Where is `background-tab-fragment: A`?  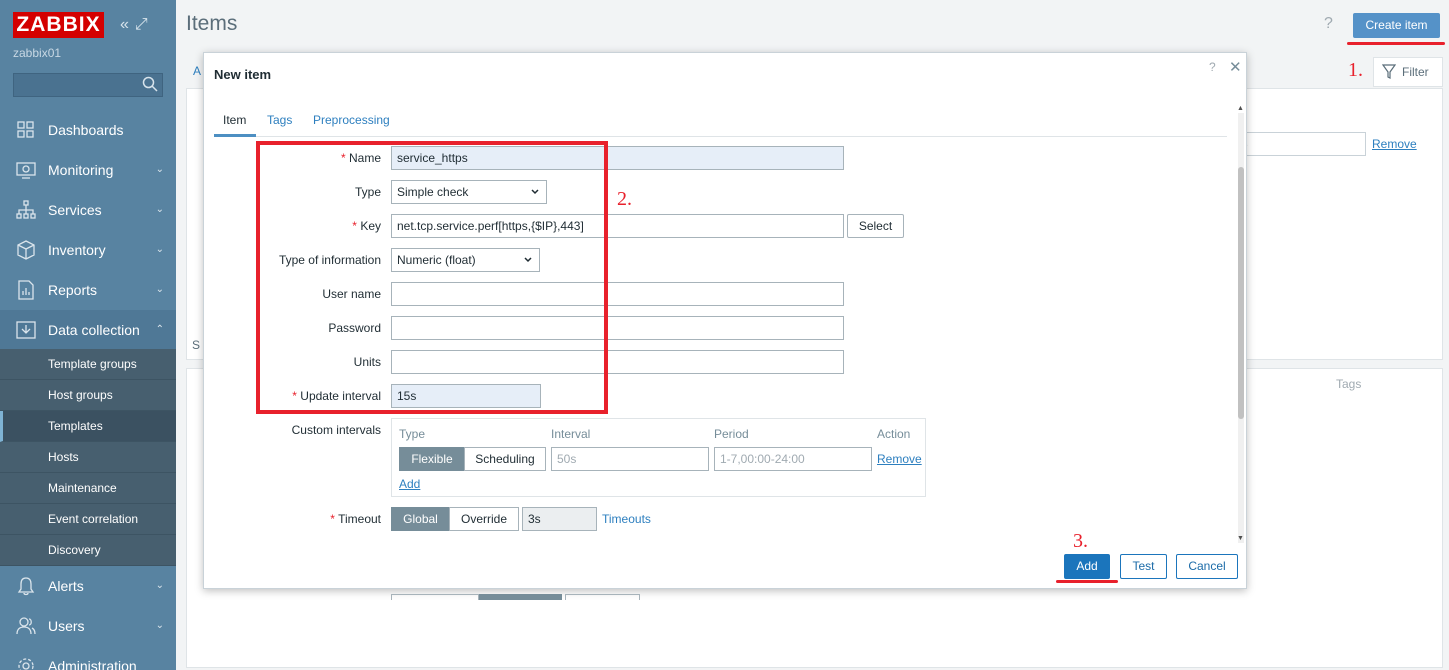 background-tab-fragment: A is located at coordinates (197, 71).